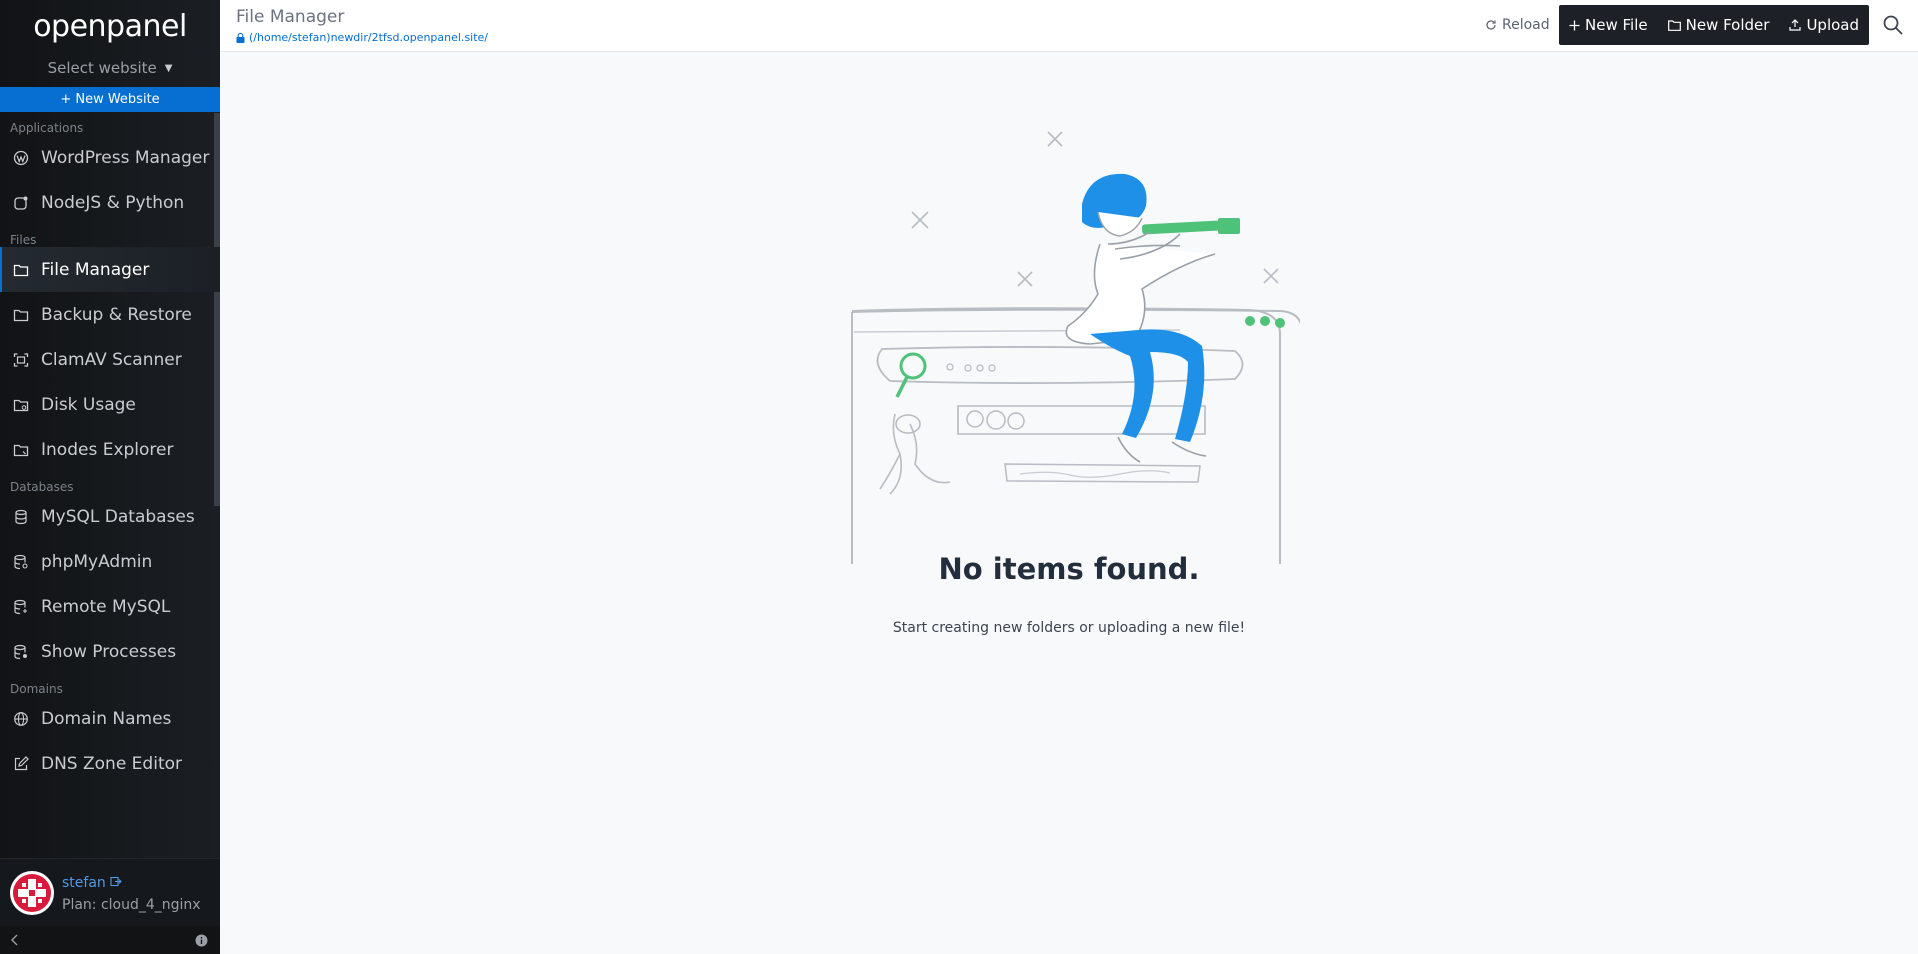 This screenshot has width=1918, height=954. What do you see at coordinates (1574, 25) in the screenshot?
I see `plus-icon` at bounding box center [1574, 25].